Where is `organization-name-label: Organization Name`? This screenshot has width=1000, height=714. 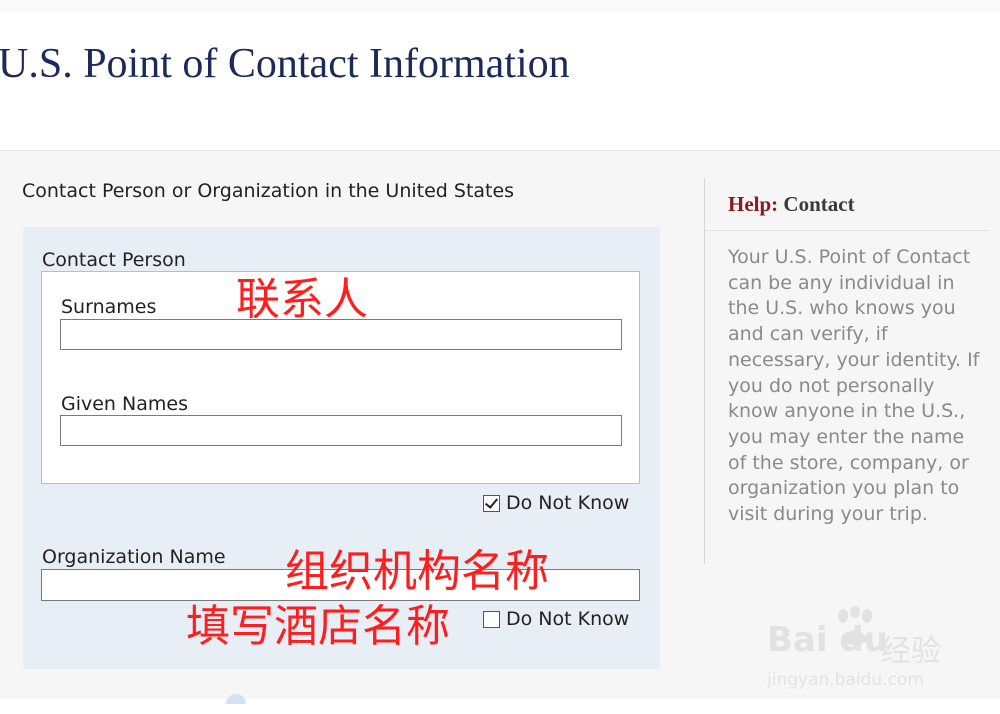
organization-name-label: Organization Name is located at coordinates (134, 557).